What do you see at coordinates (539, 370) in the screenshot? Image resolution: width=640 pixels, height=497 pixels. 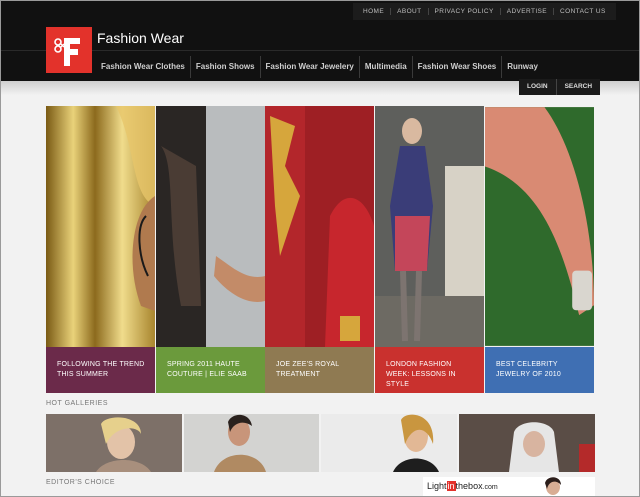 I see `slide-5-caption: Best Celebrity Jewelry of 2010` at bounding box center [539, 370].